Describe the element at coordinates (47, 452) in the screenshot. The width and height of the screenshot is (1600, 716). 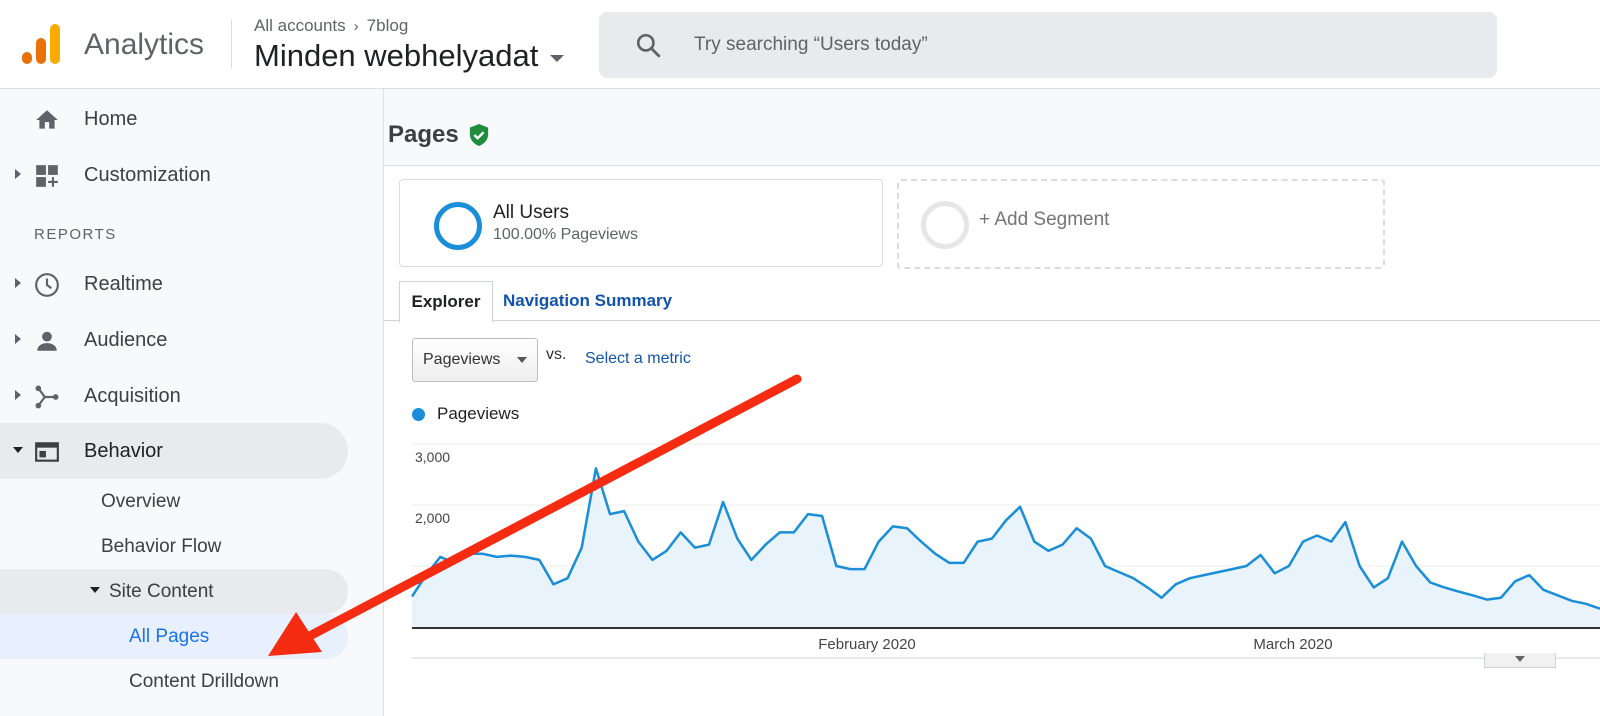
I see `behavior-icon` at that location.